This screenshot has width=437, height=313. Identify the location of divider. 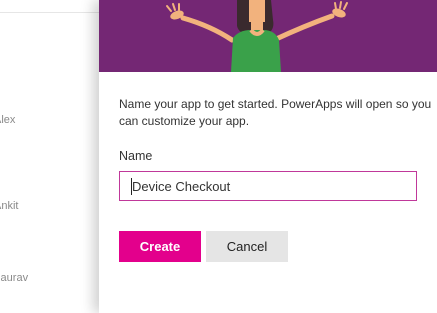
(50, 12).